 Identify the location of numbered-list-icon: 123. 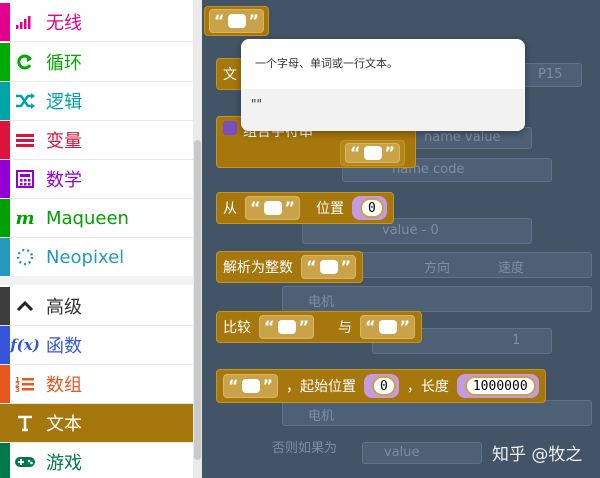
(25, 384).